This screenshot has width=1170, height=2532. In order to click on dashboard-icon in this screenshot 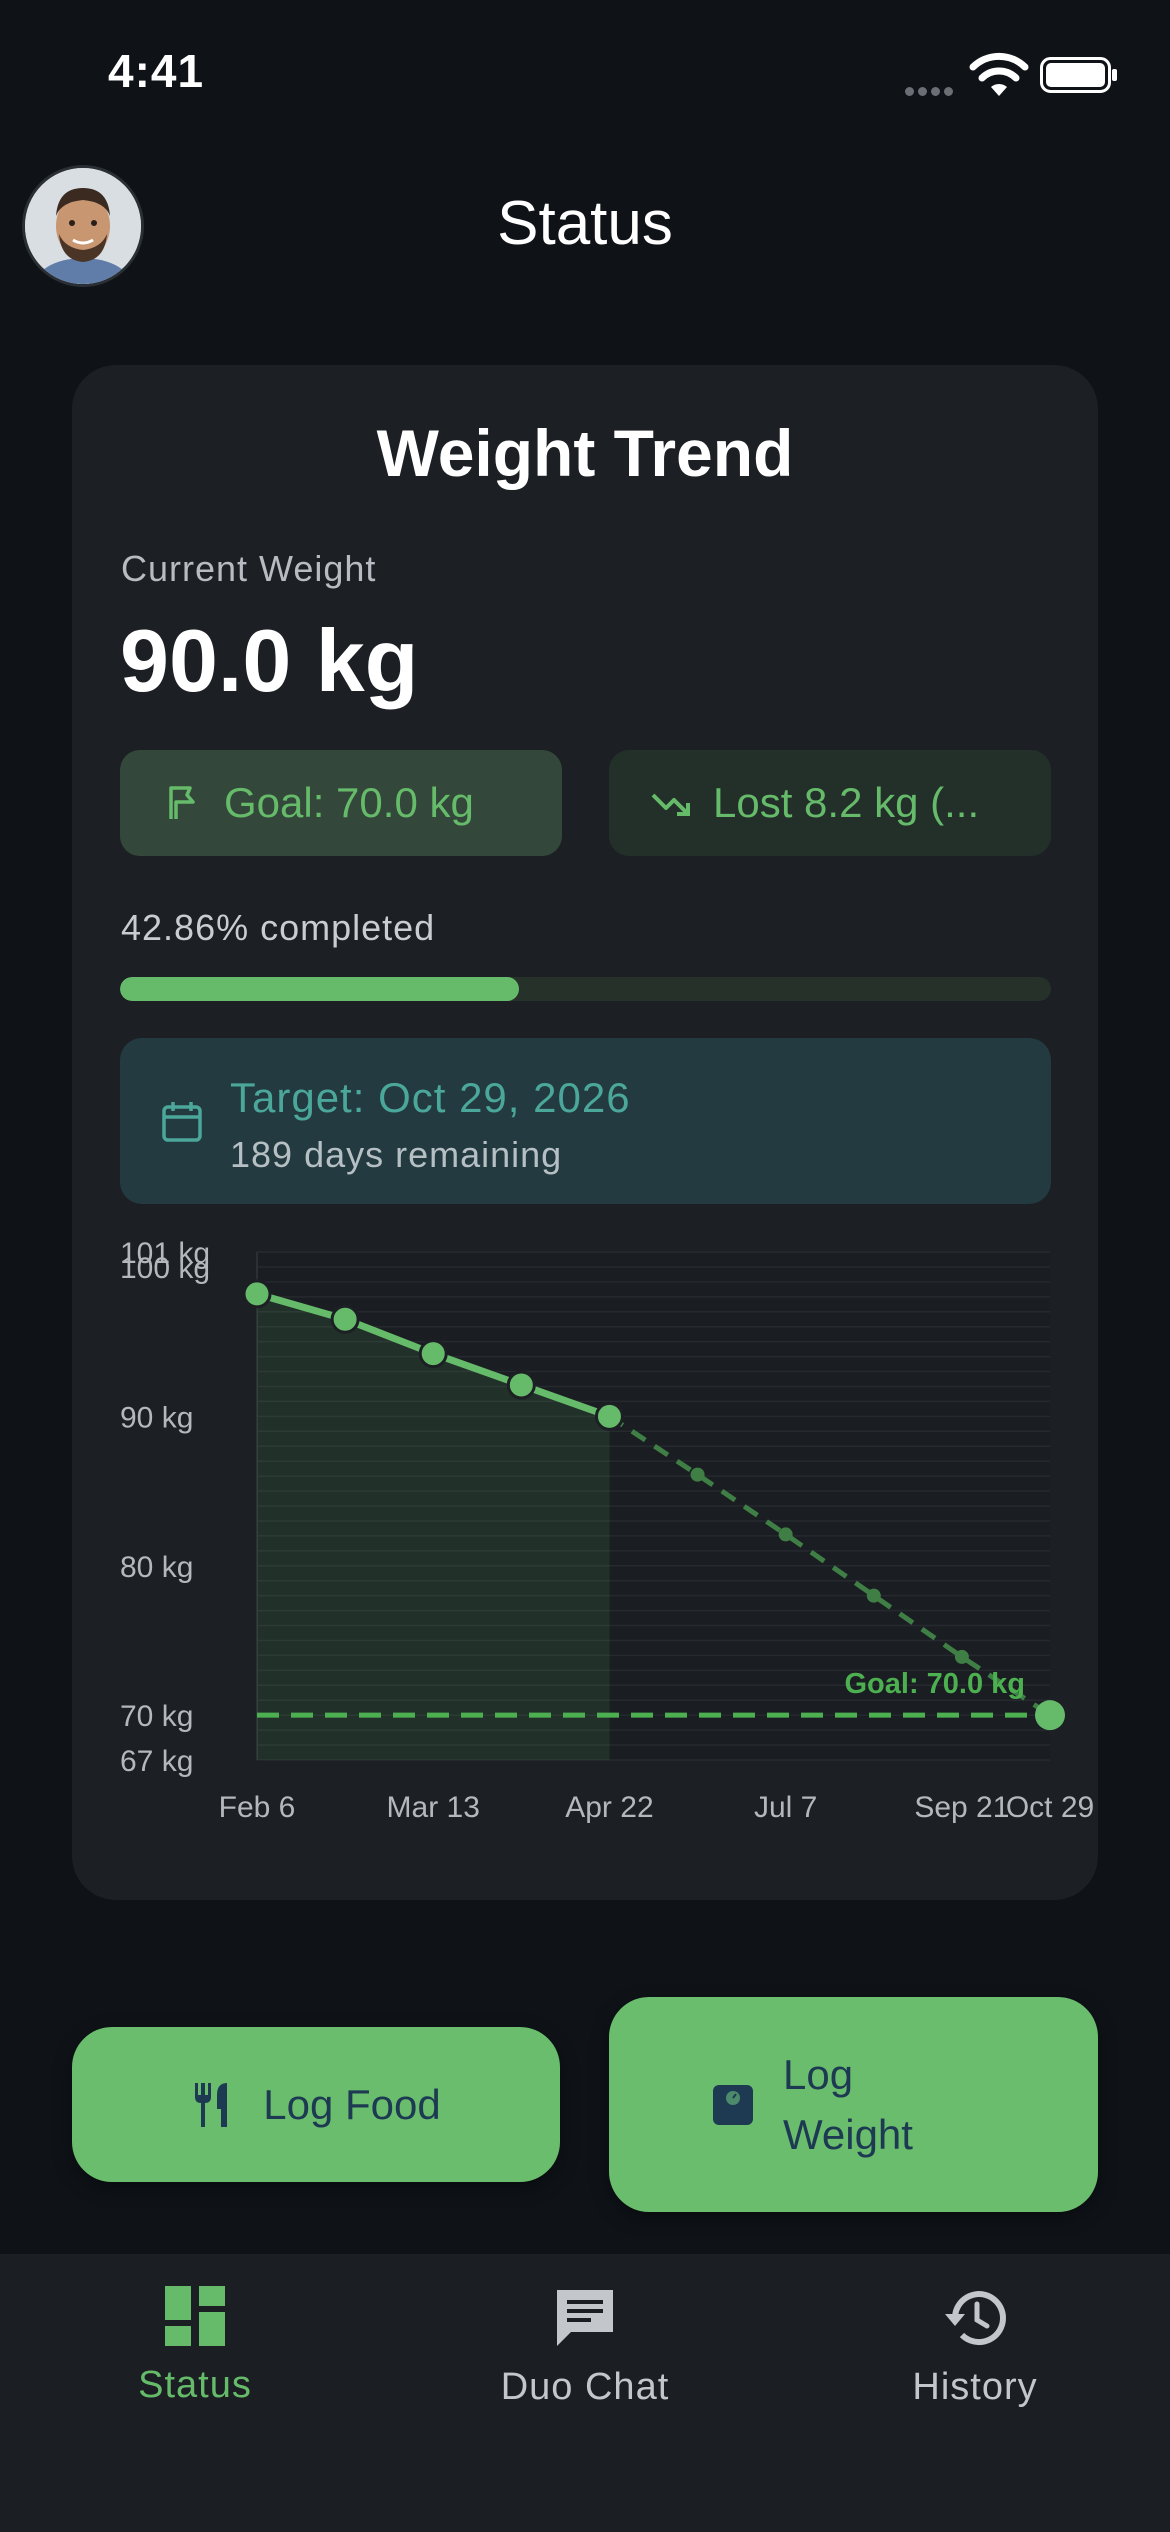, I will do `click(195, 2316)`.